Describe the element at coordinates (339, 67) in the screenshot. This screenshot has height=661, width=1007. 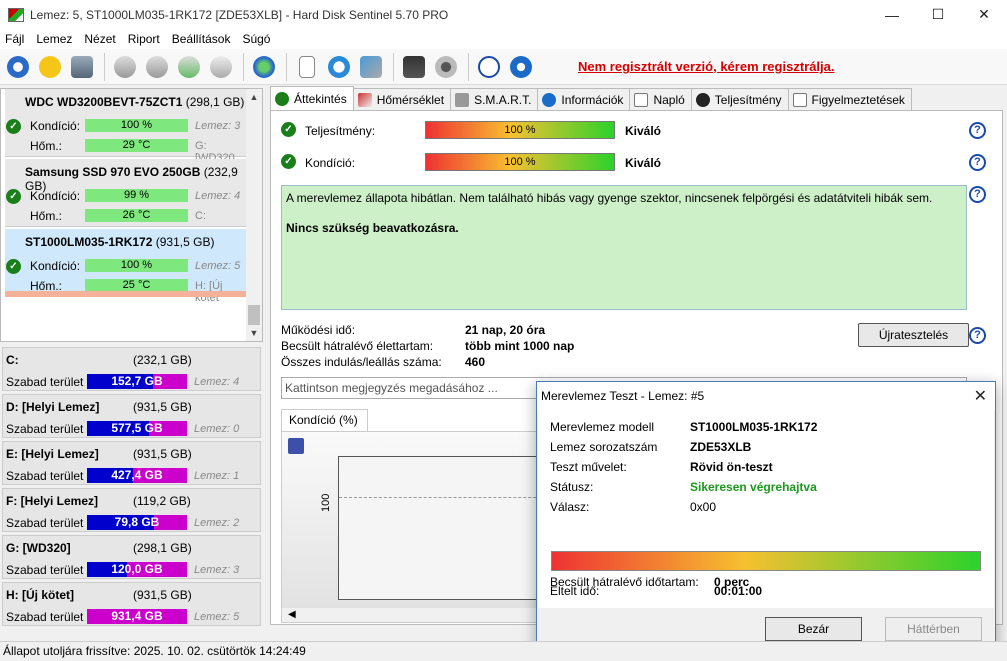
I see `sync-button` at that location.